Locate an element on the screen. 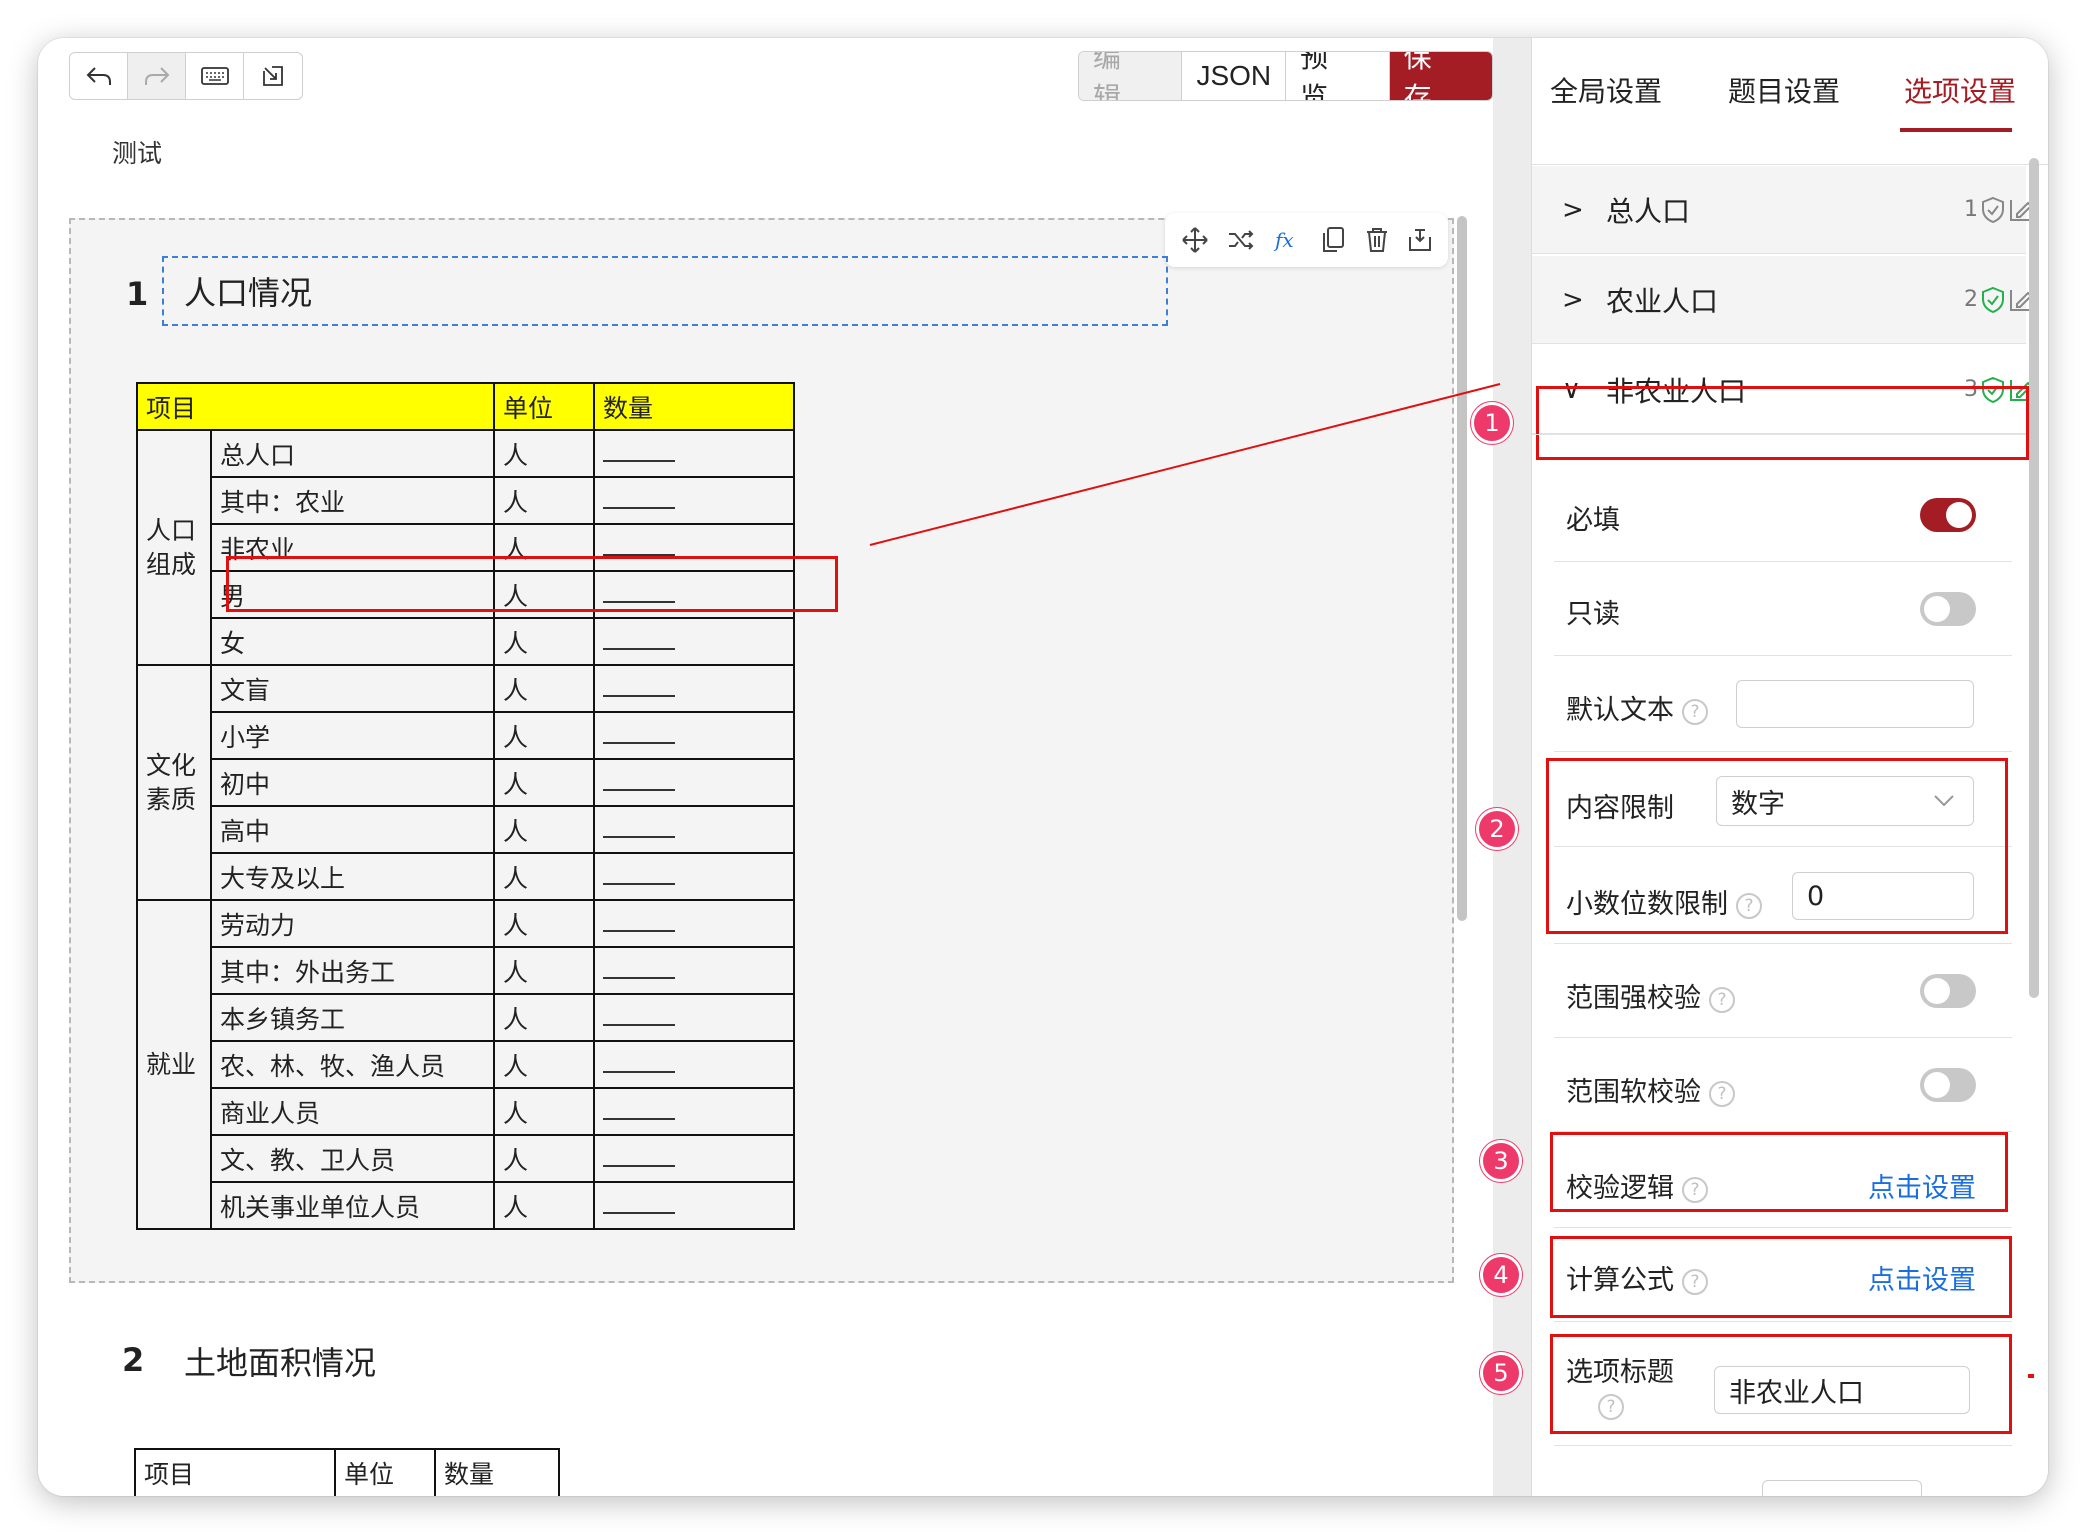 The height and width of the screenshot is (1532, 2094). setting-default-text: 默认文本? is located at coordinates (1783, 704).